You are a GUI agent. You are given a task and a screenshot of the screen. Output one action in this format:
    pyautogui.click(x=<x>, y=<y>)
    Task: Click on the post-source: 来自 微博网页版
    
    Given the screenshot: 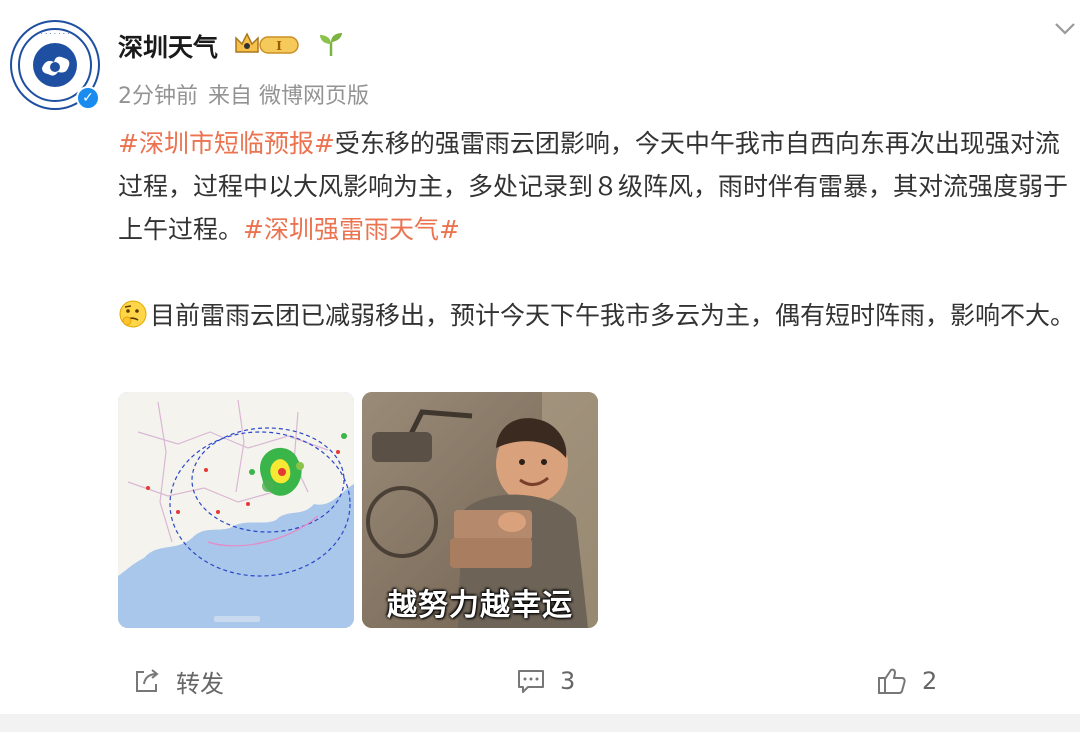 What is the action you would take?
    pyautogui.click(x=288, y=96)
    